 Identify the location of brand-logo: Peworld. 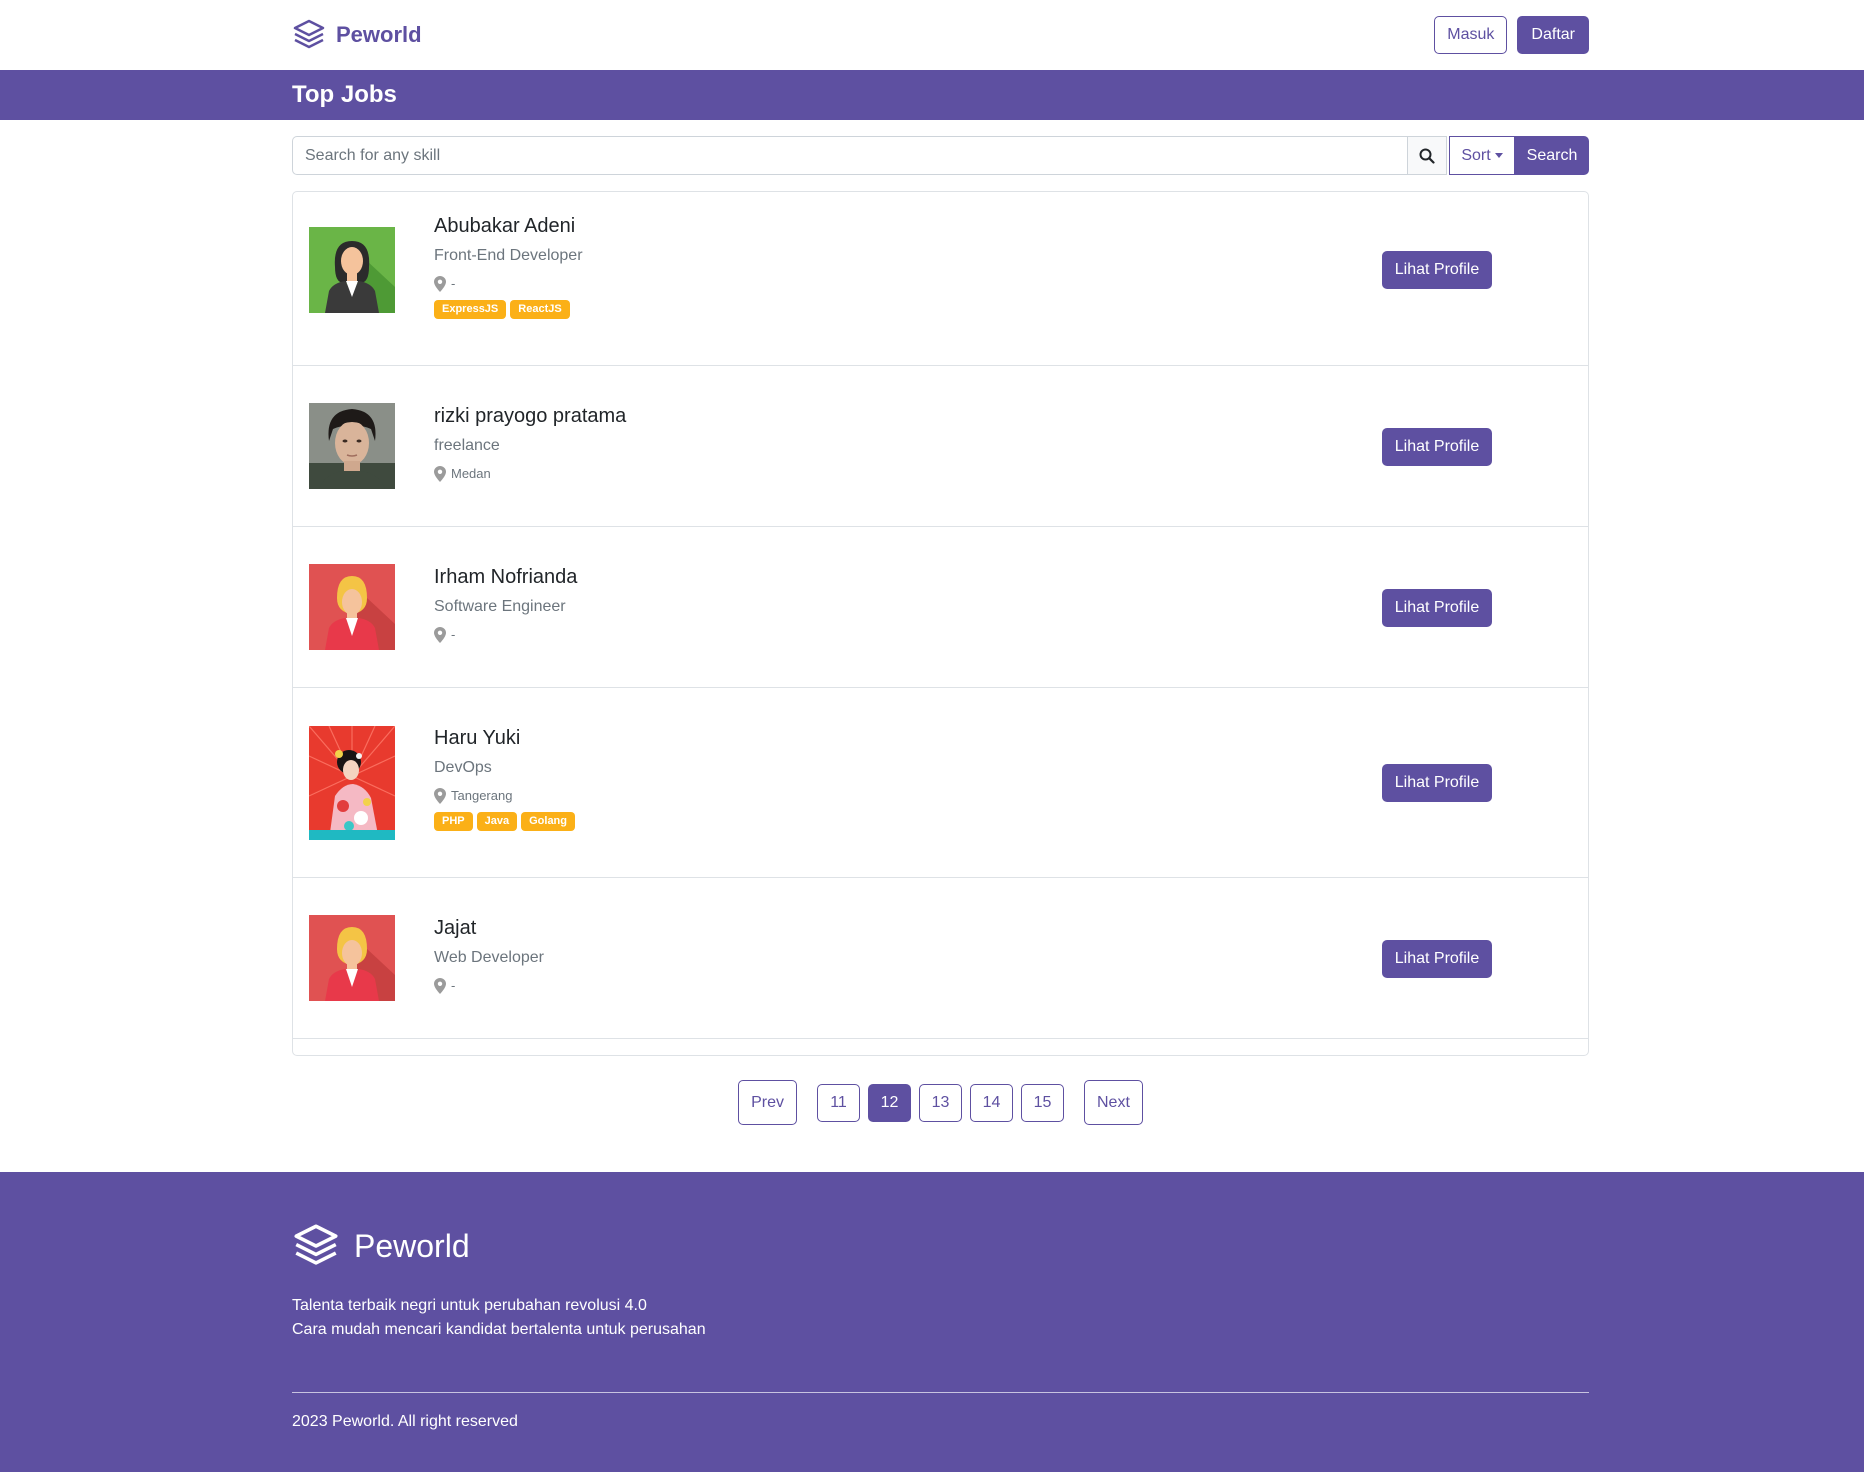
(357, 35).